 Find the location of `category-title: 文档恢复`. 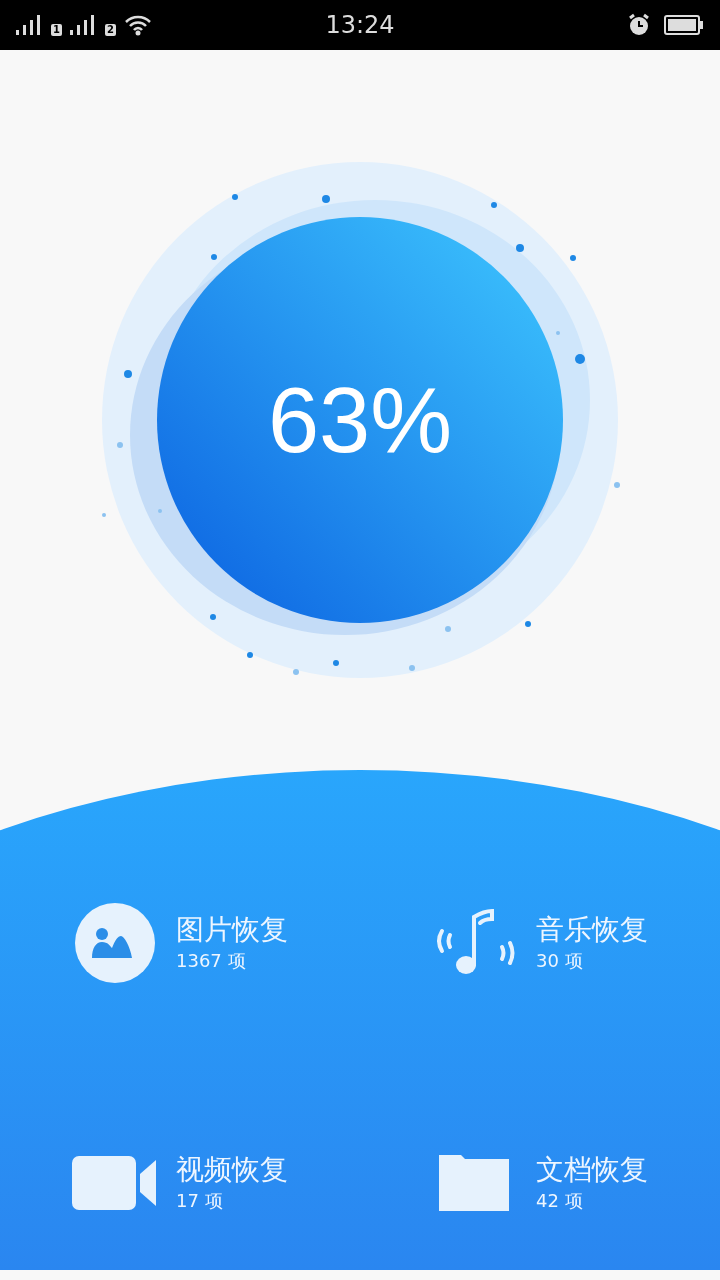

category-title: 文档恢复 is located at coordinates (592, 1170).